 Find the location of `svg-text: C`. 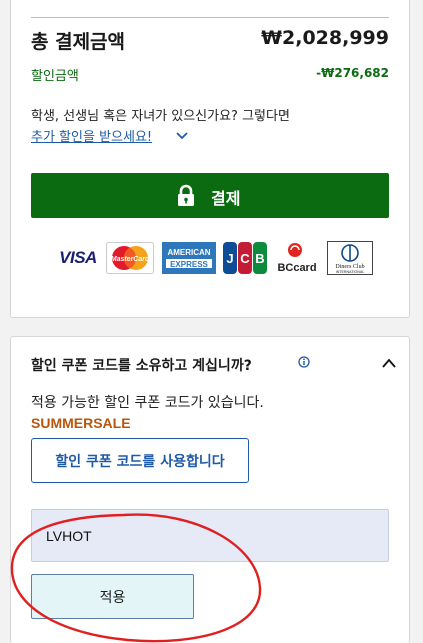

svg-text: C is located at coordinates (245, 258).